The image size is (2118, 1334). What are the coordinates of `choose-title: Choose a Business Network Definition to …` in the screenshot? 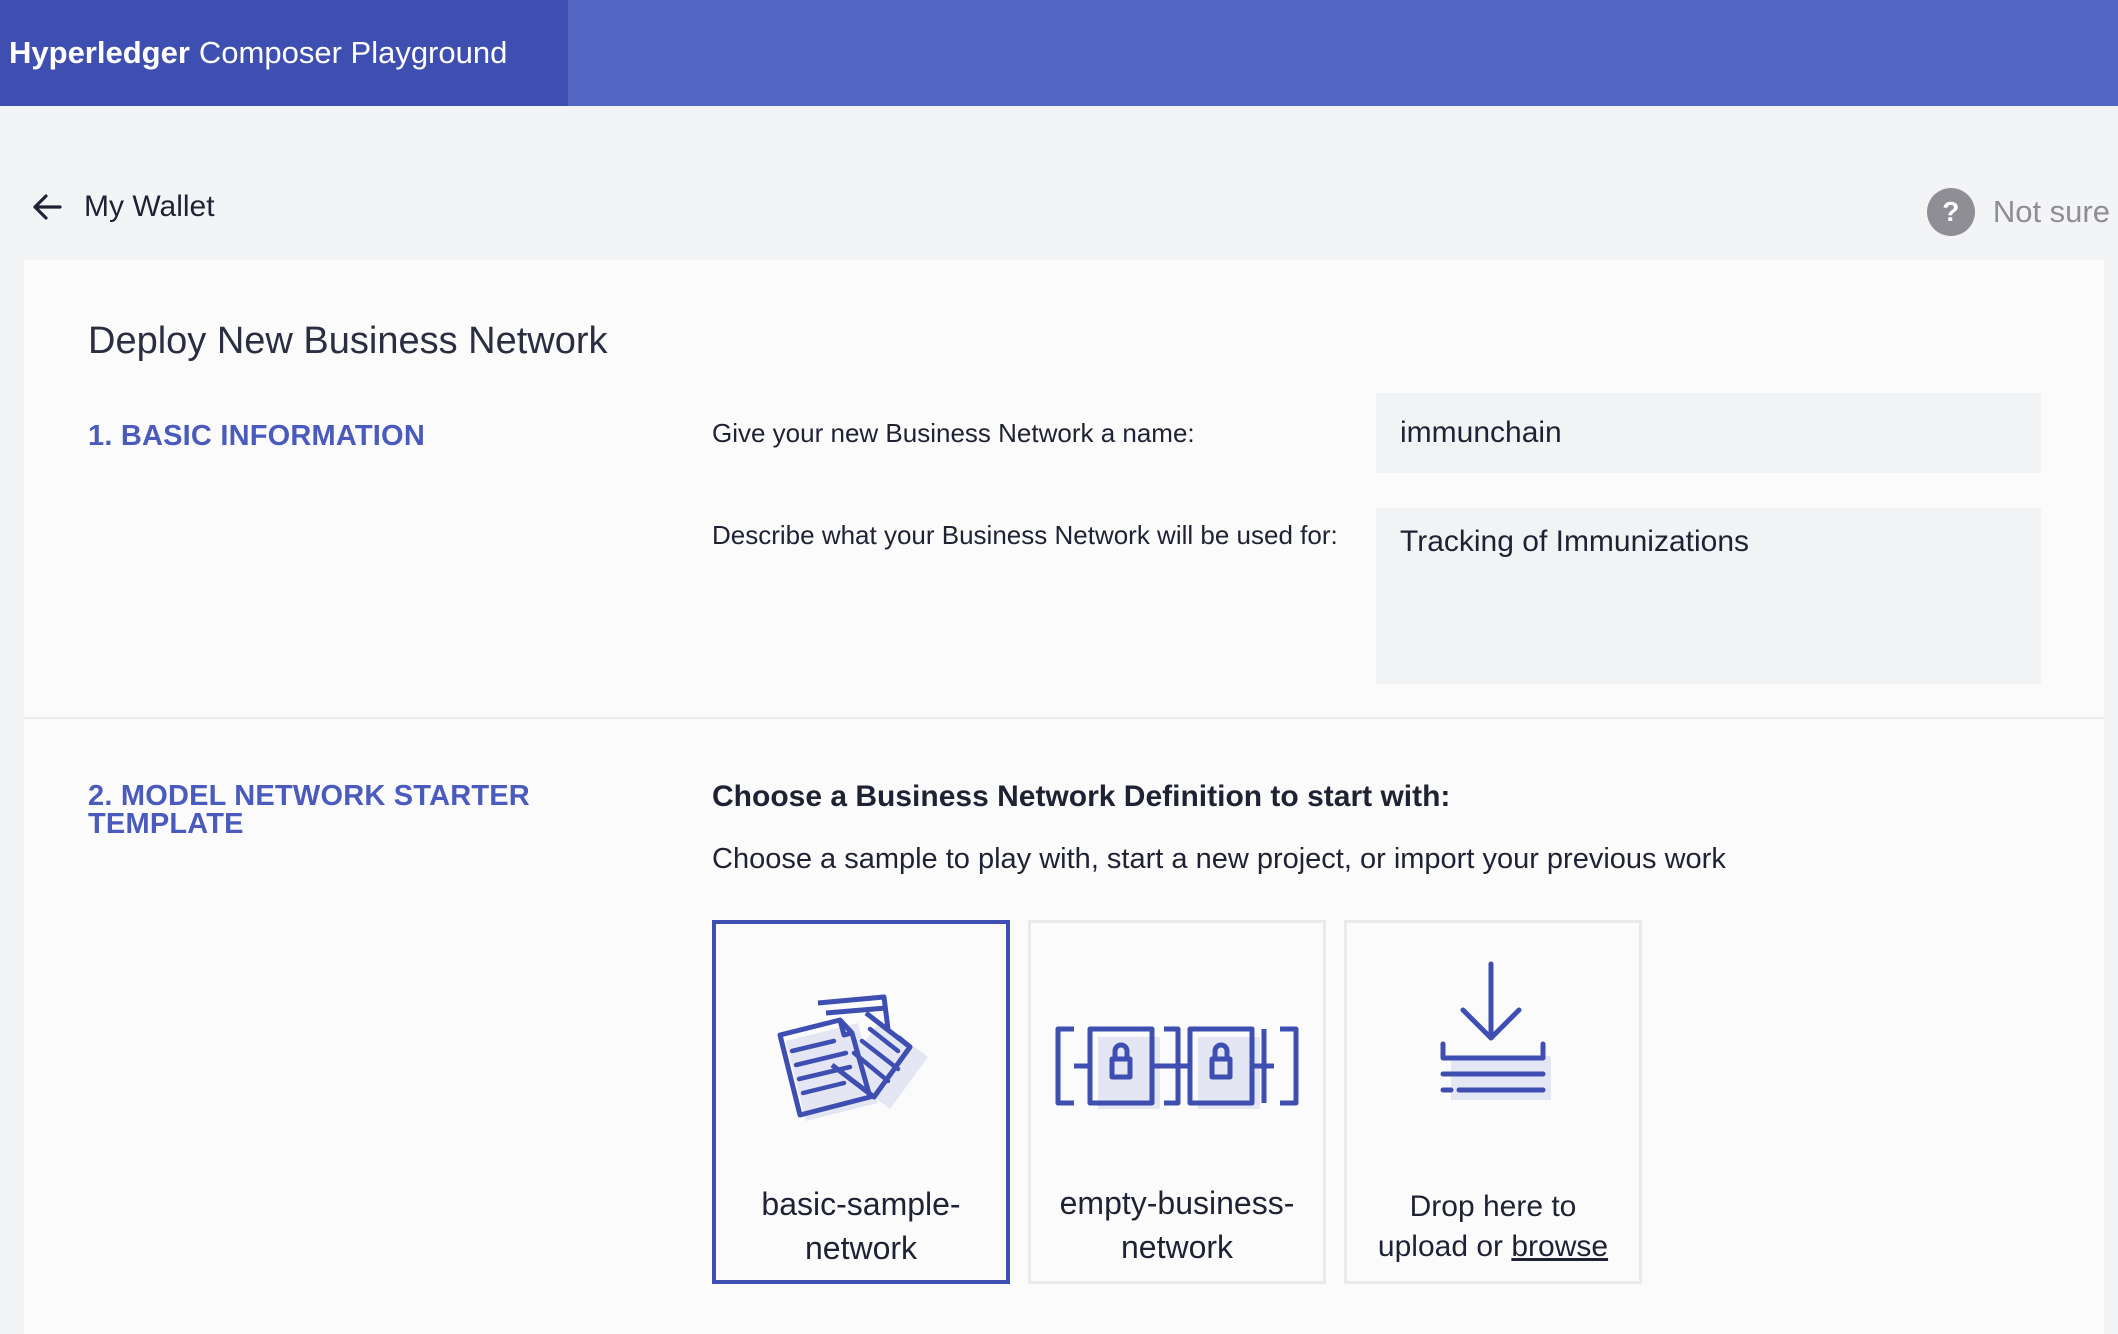 It's located at (1081, 796).